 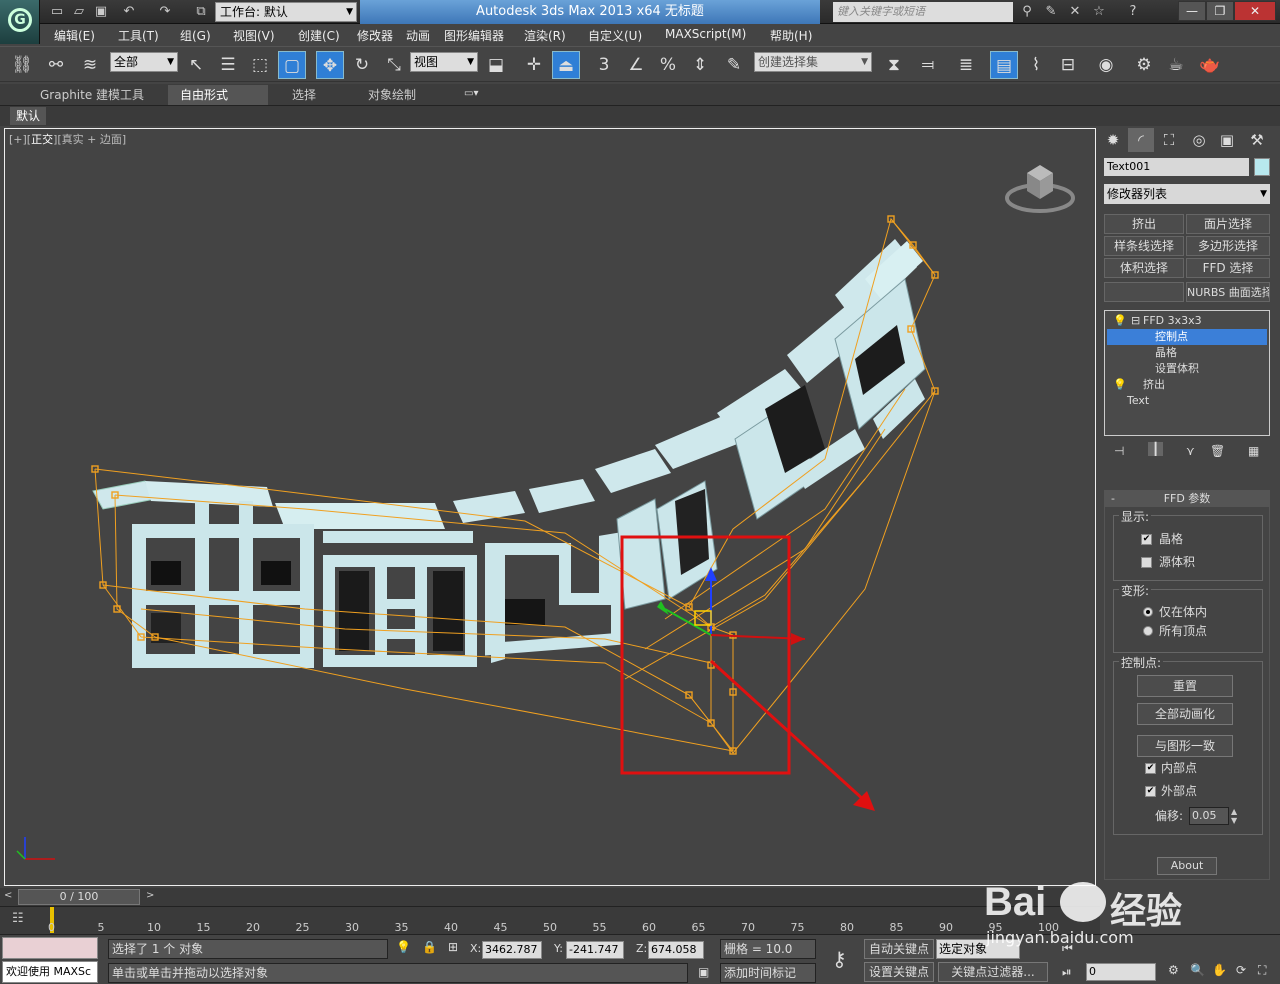 What do you see at coordinates (550, 897) in the screenshot?
I see `time-slider-track: < >` at bounding box center [550, 897].